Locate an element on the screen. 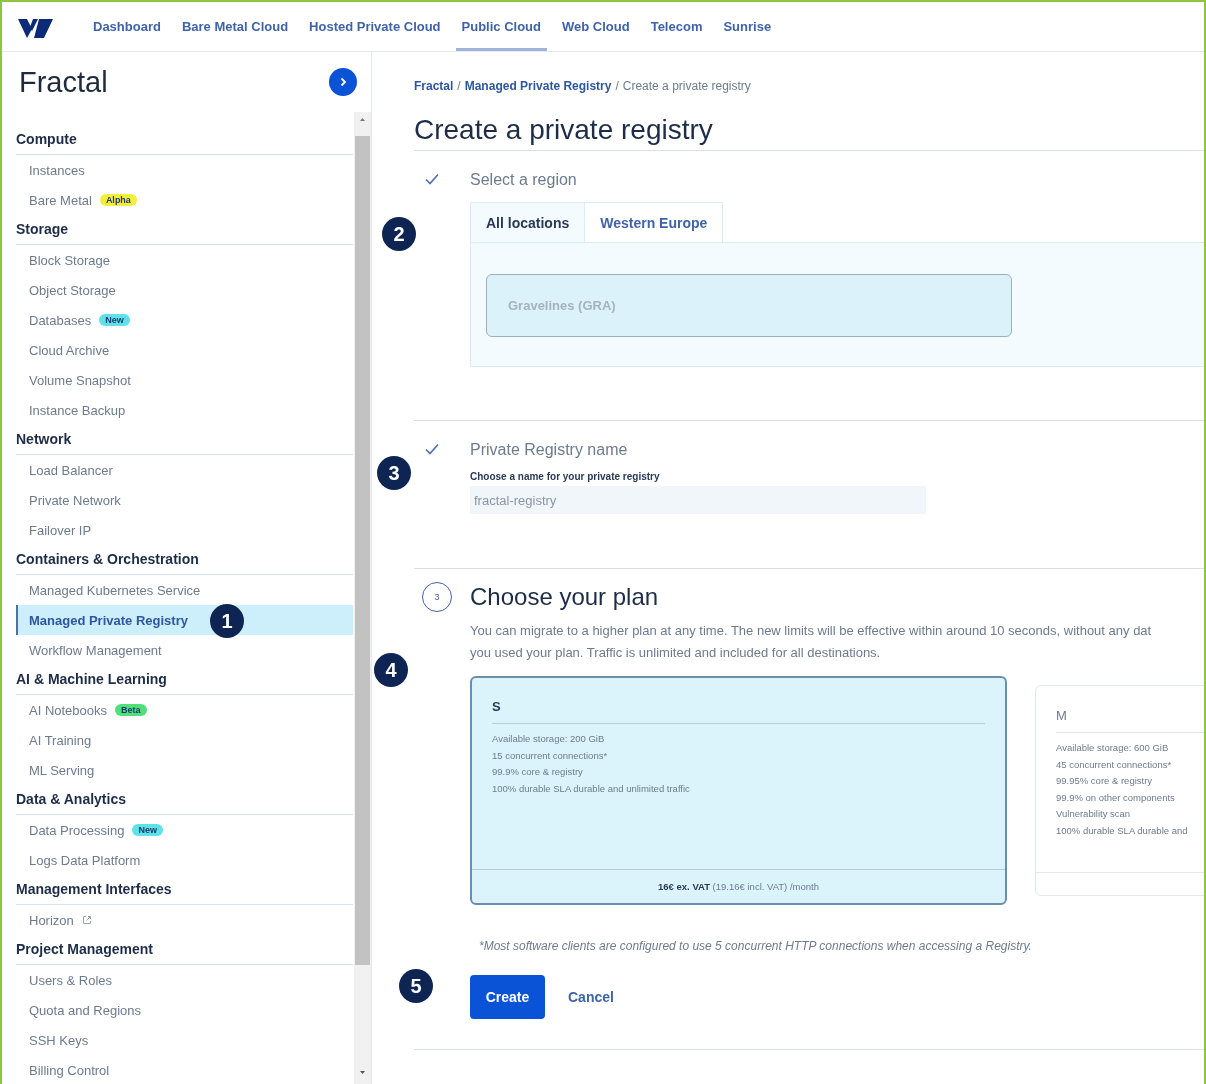 The image size is (1206, 1084). footnote: *Most software clients are configured to use 5 concurrent HTTP connections when accessing a Registry. is located at coordinates (756, 946).